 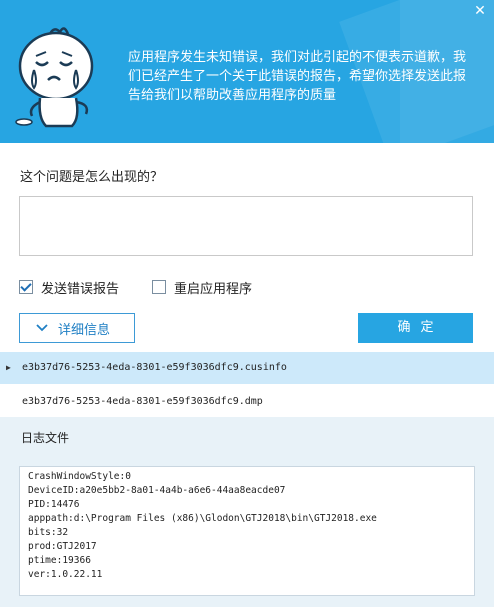 What do you see at coordinates (92, 177) in the screenshot?
I see `problem-description-label: 这个问题是怎么出现的？` at bounding box center [92, 177].